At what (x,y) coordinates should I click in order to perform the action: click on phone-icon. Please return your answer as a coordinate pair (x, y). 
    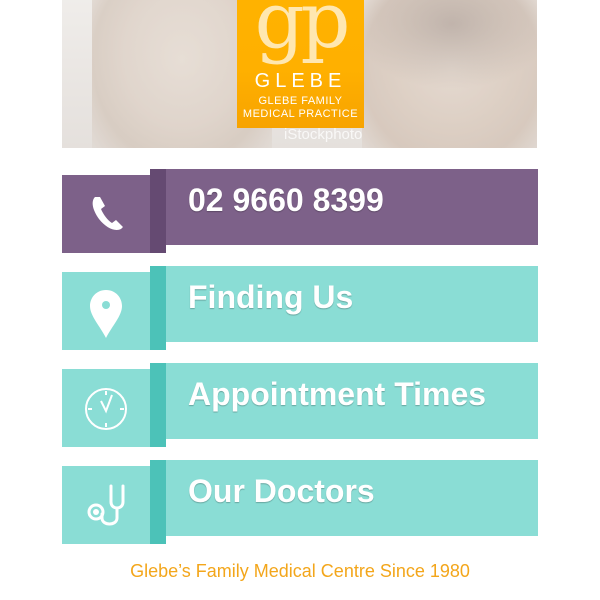
    Looking at the image, I should click on (107, 213).